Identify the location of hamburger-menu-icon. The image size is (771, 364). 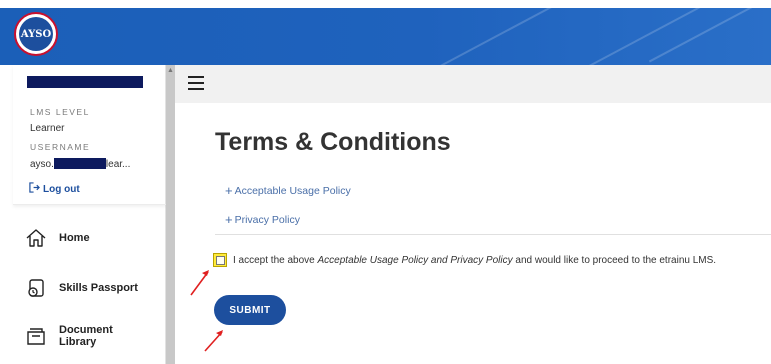
(196, 83).